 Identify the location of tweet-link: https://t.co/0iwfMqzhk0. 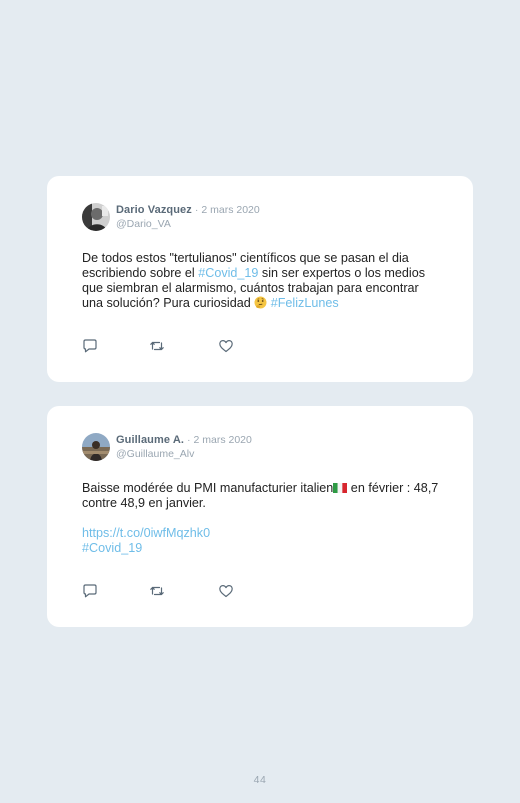
(146, 533).